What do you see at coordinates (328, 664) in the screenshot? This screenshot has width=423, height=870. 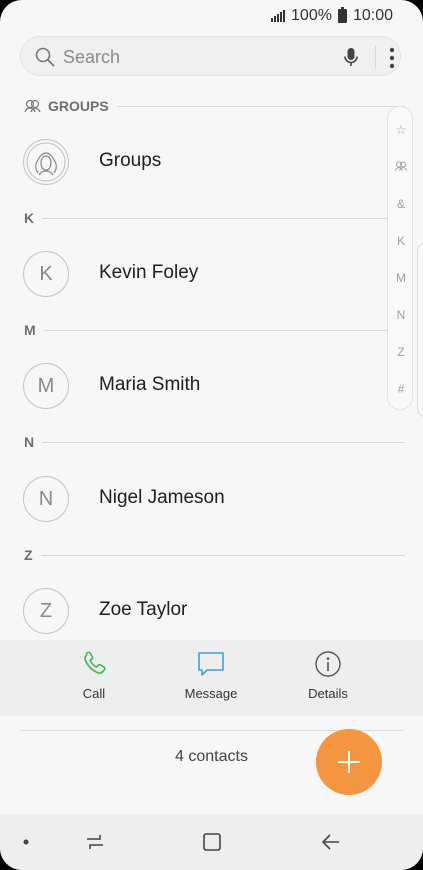 I see `info-icon` at bounding box center [328, 664].